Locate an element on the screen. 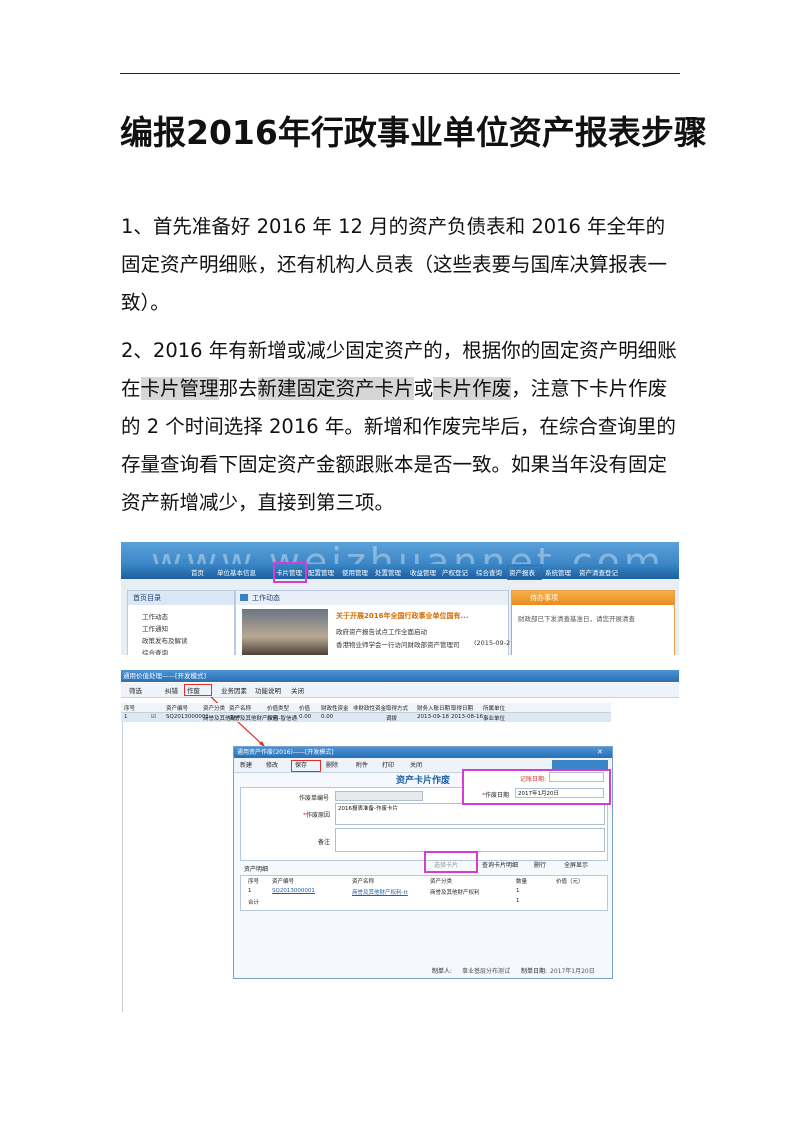  todo-item: 财政部已下发清查基准日，请您开展清查 is located at coordinates (576, 618).